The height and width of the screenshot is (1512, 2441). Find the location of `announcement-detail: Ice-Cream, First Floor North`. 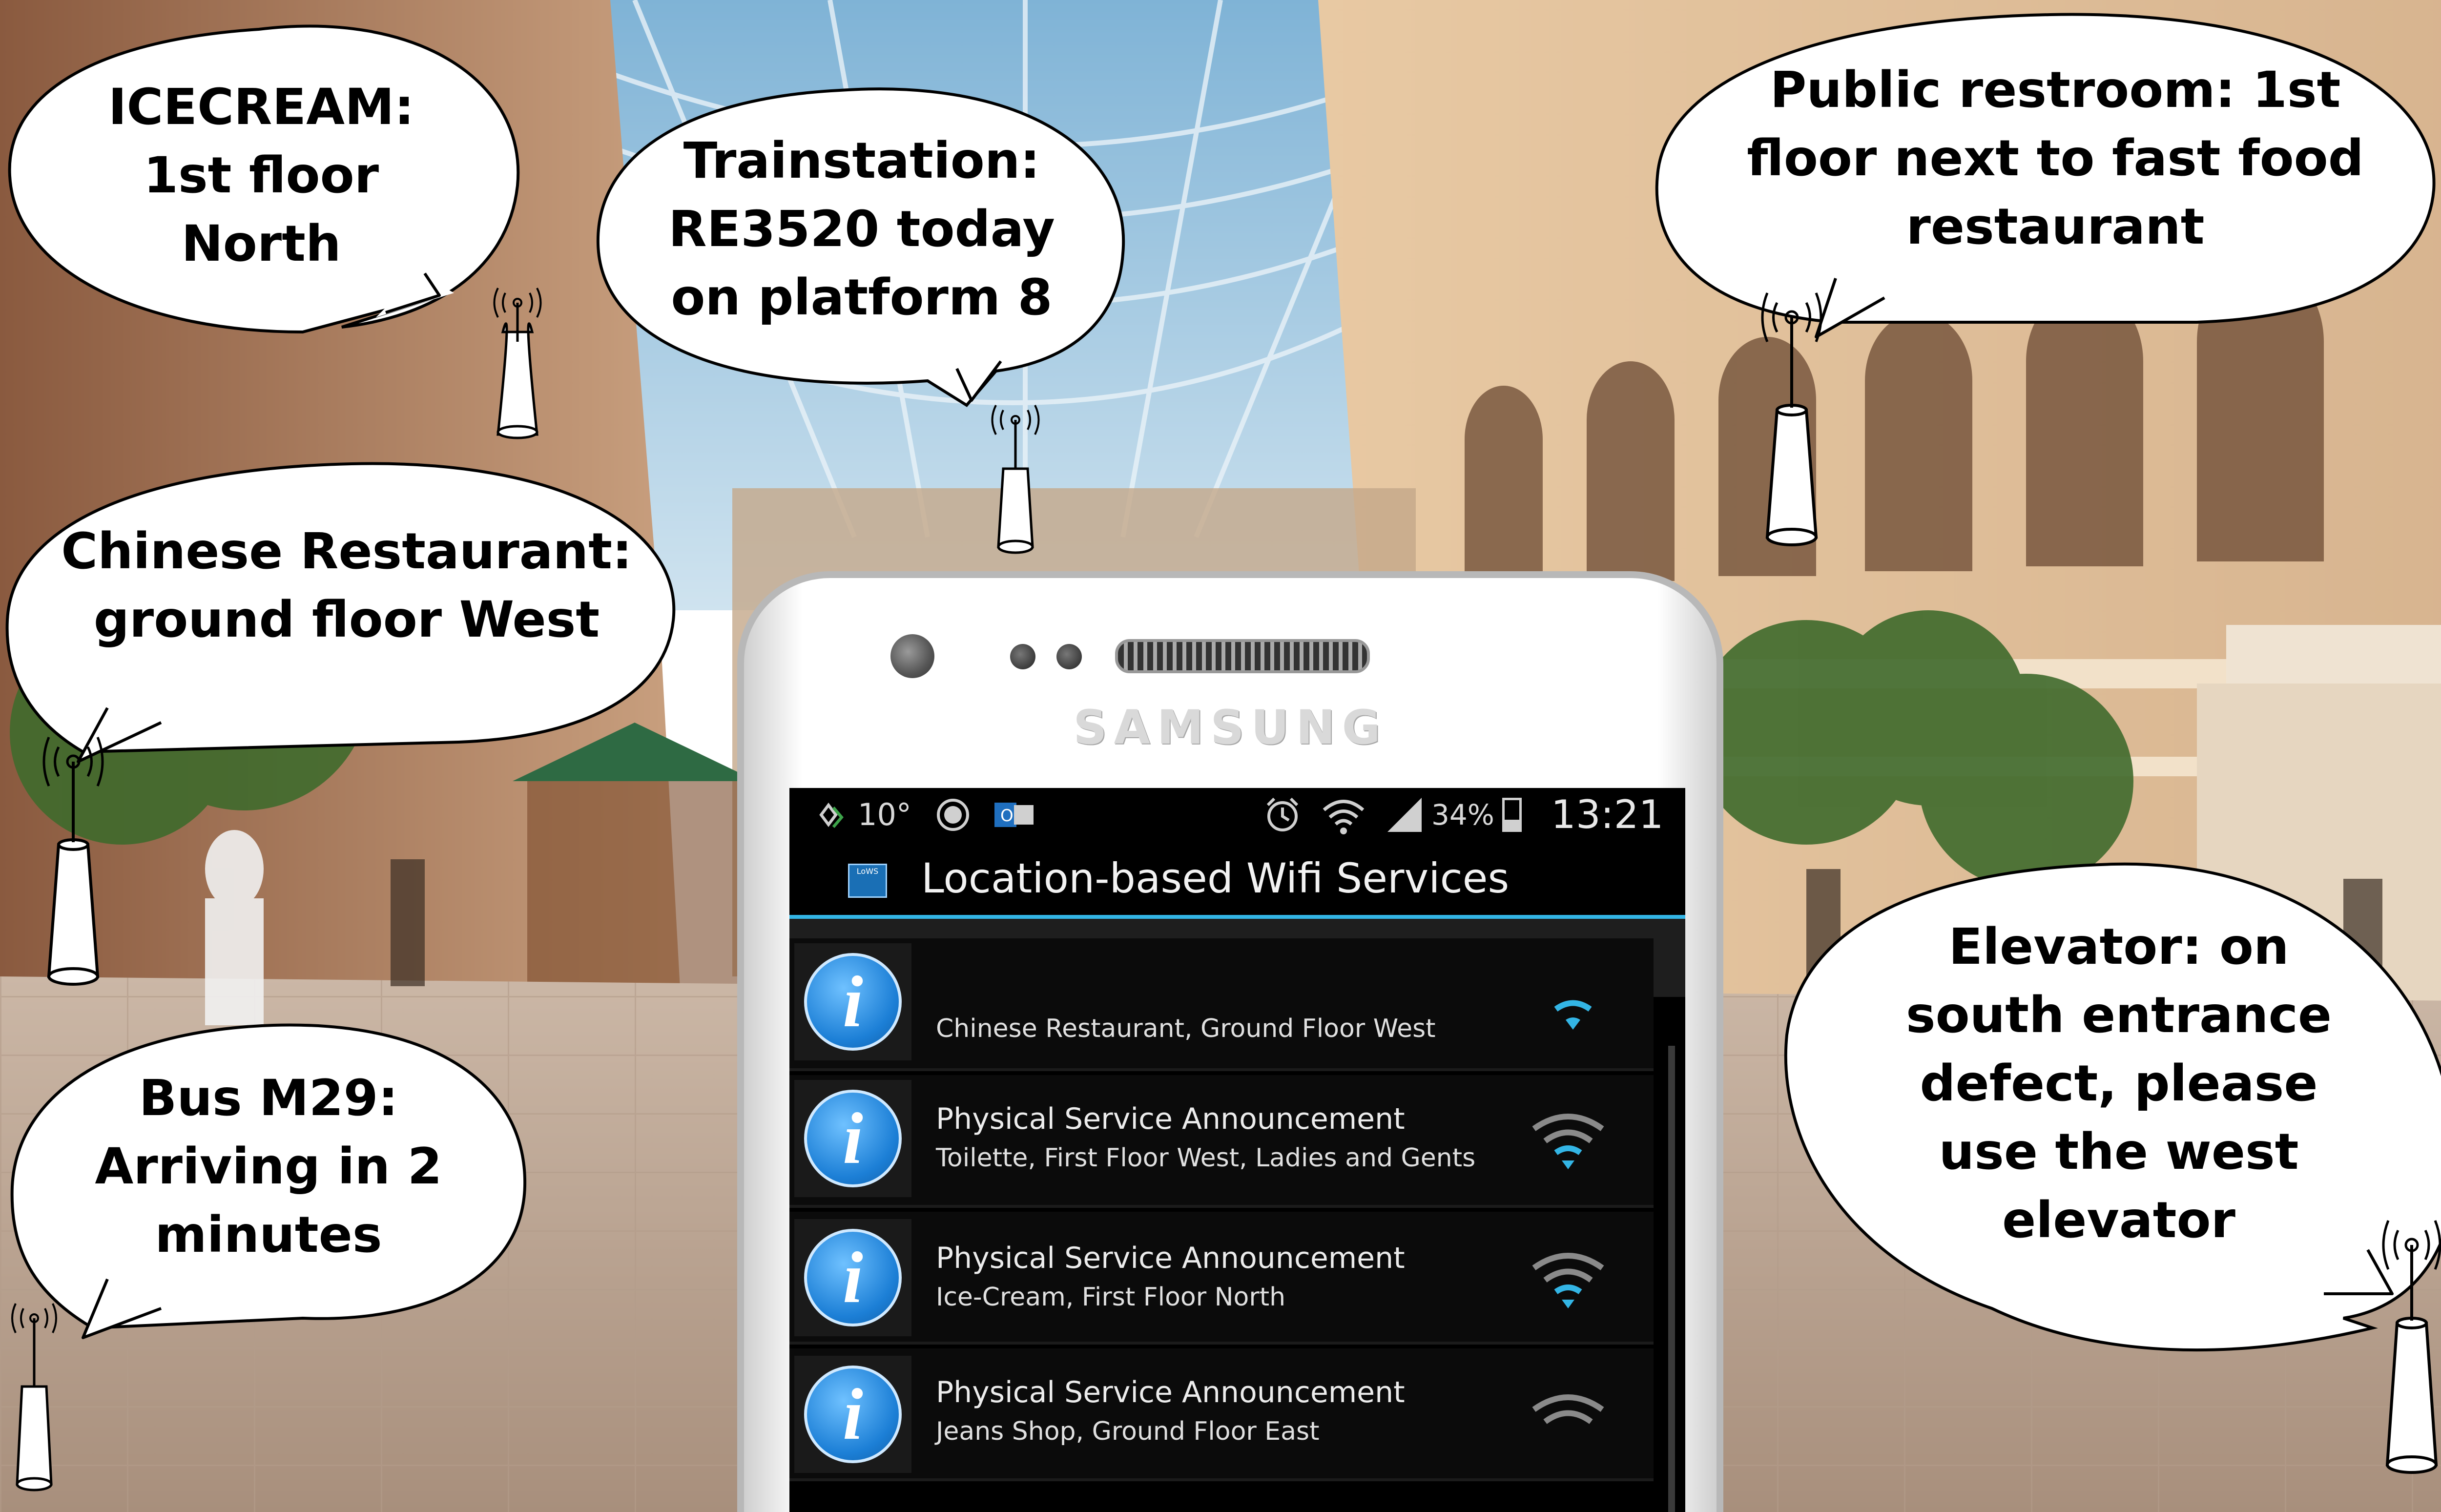

announcement-detail: Ice-Cream, First Floor North is located at coordinates (1111, 1297).